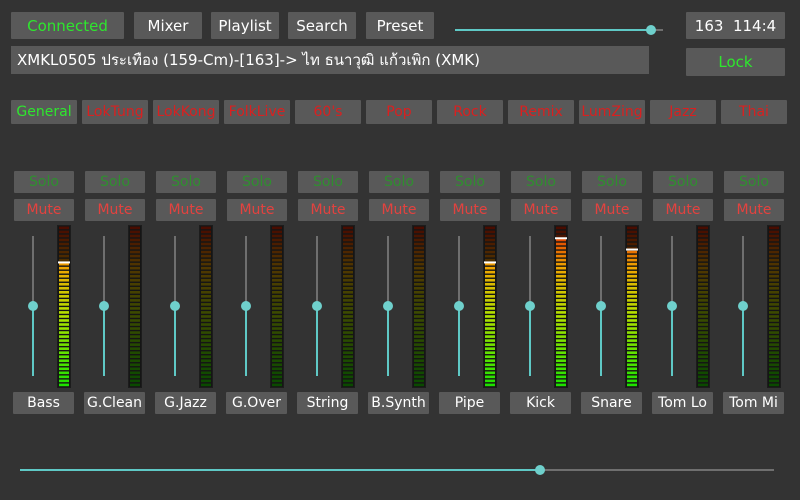 The height and width of the screenshot is (500, 800). What do you see at coordinates (553, 30) in the screenshot?
I see `top-volume-slider-fill` at bounding box center [553, 30].